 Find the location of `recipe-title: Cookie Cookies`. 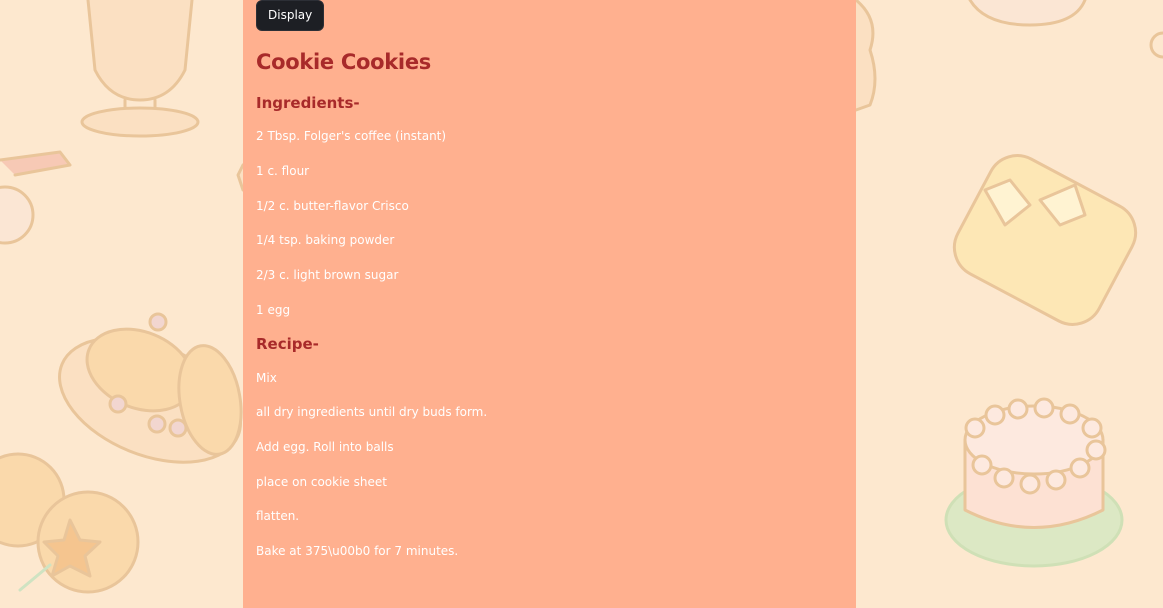

recipe-title: Cookie Cookies is located at coordinates (343, 62).